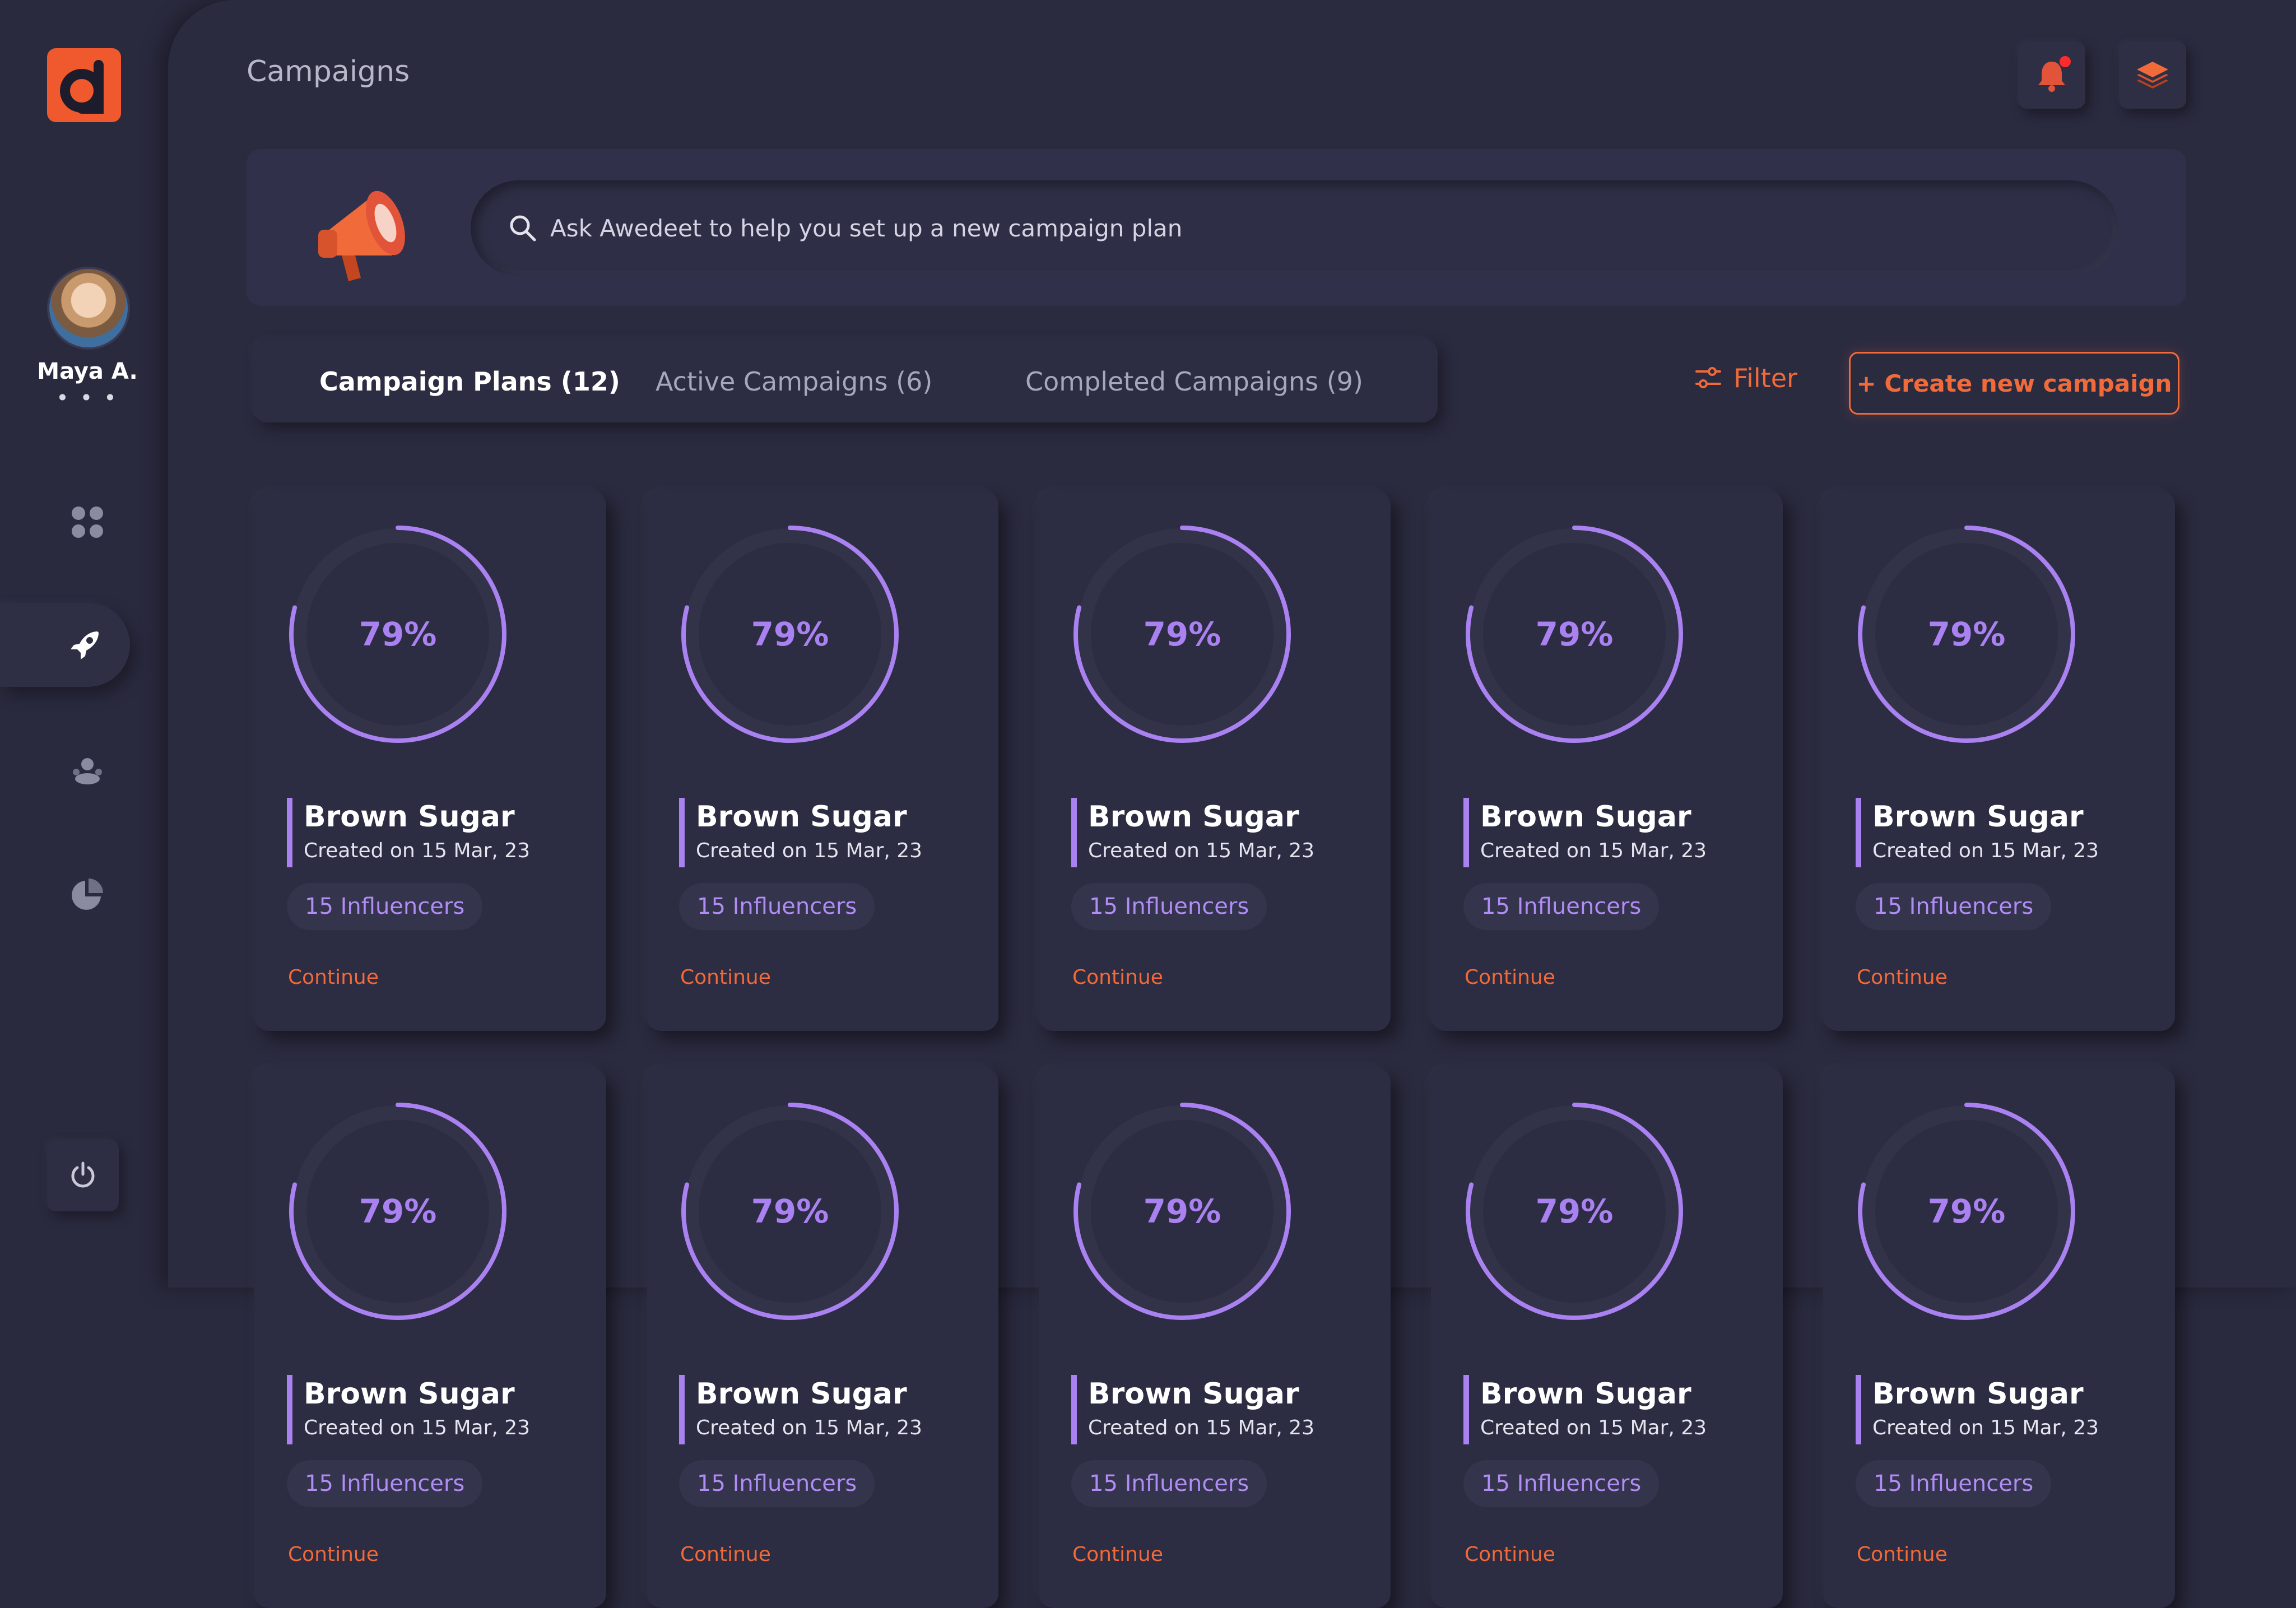 Image resolution: width=2296 pixels, height=1608 pixels. What do you see at coordinates (794, 381) in the screenshot?
I see `tab-active-campaigns: Active Campaigns (6)` at bounding box center [794, 381].